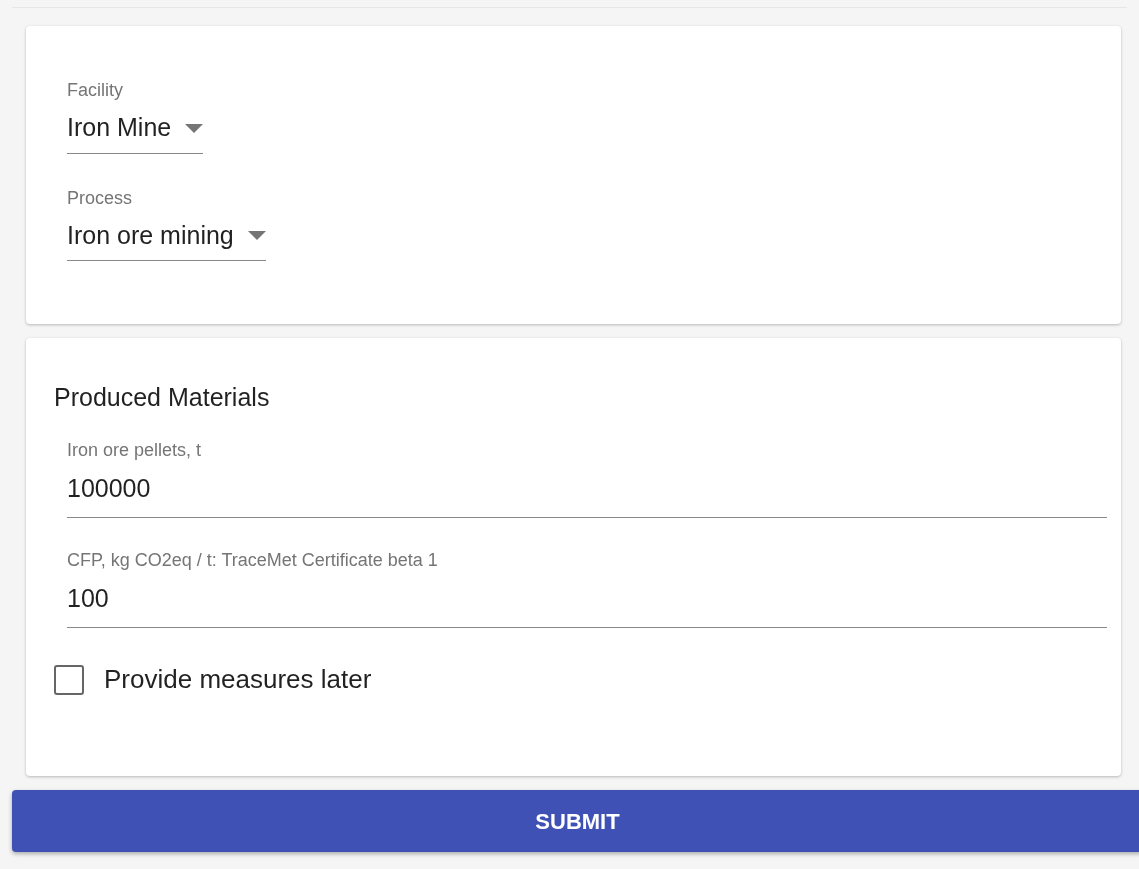 This screenshot has width=1139, height=869. I want to click on section-title: Produced Materials, so click(162, 397).